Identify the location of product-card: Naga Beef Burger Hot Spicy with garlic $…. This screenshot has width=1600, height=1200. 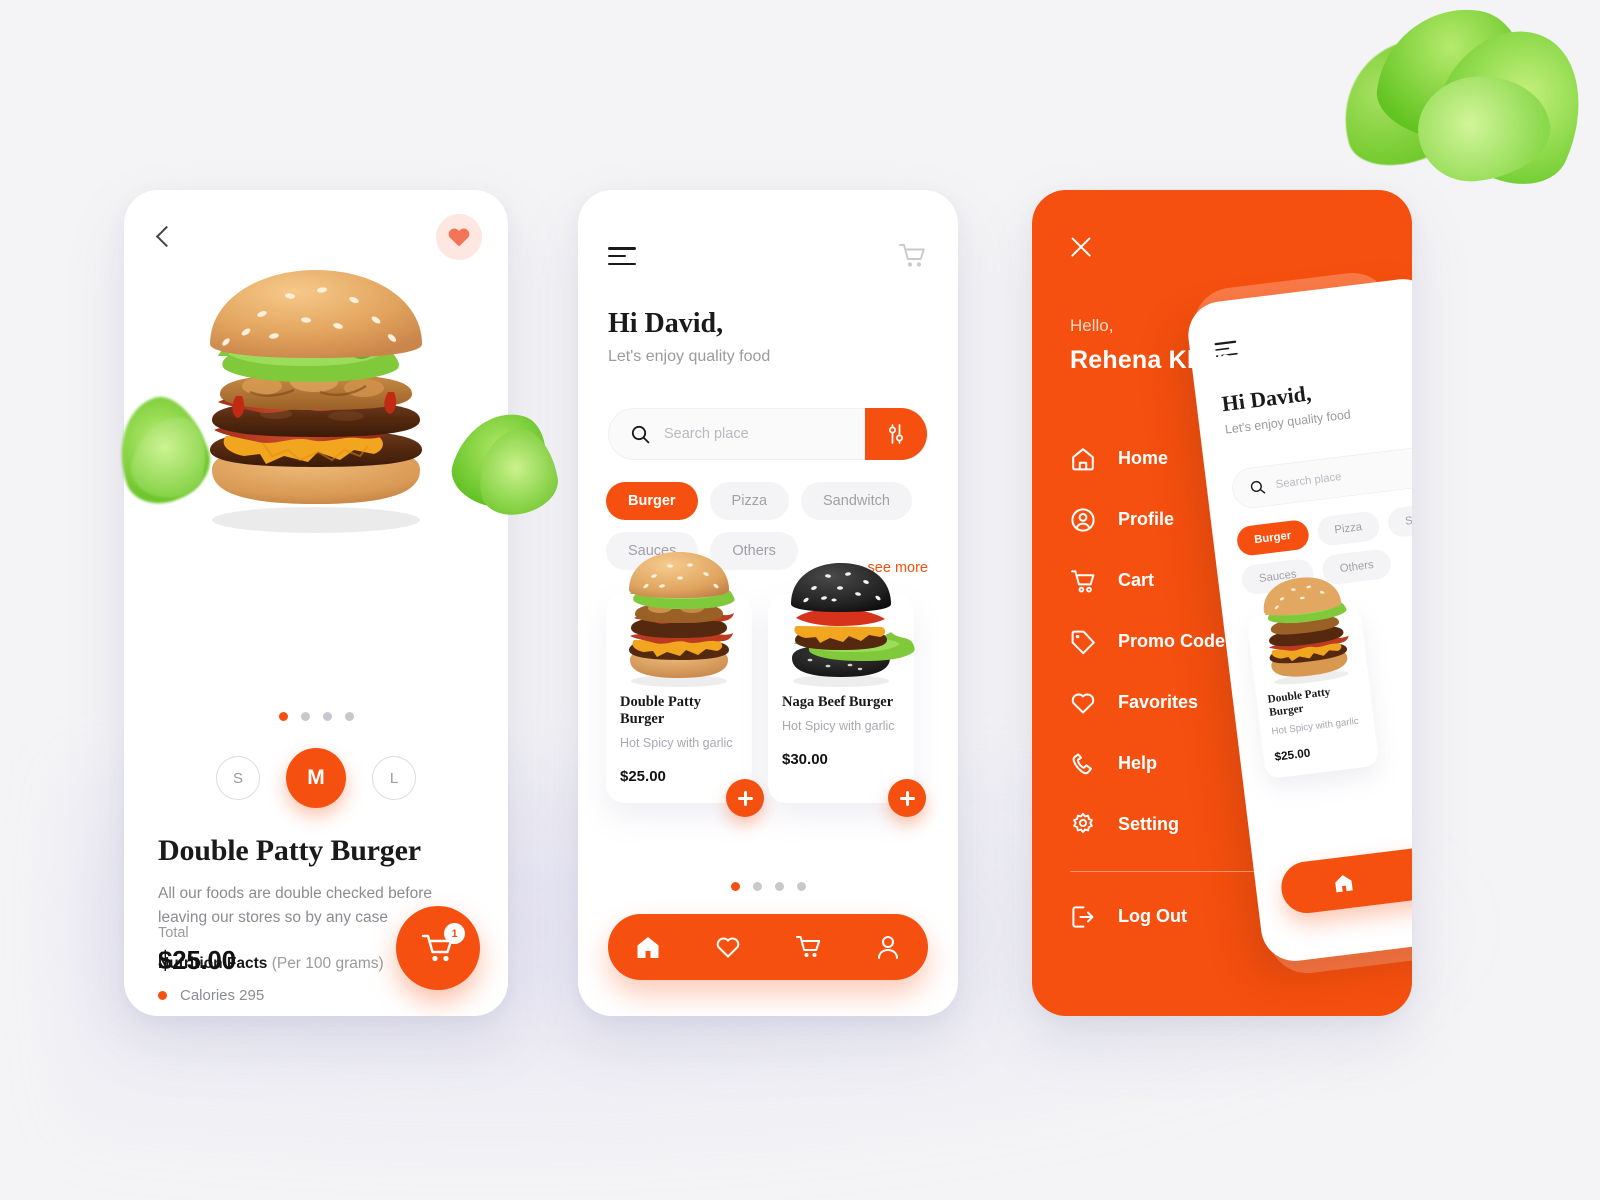
(847, 690).